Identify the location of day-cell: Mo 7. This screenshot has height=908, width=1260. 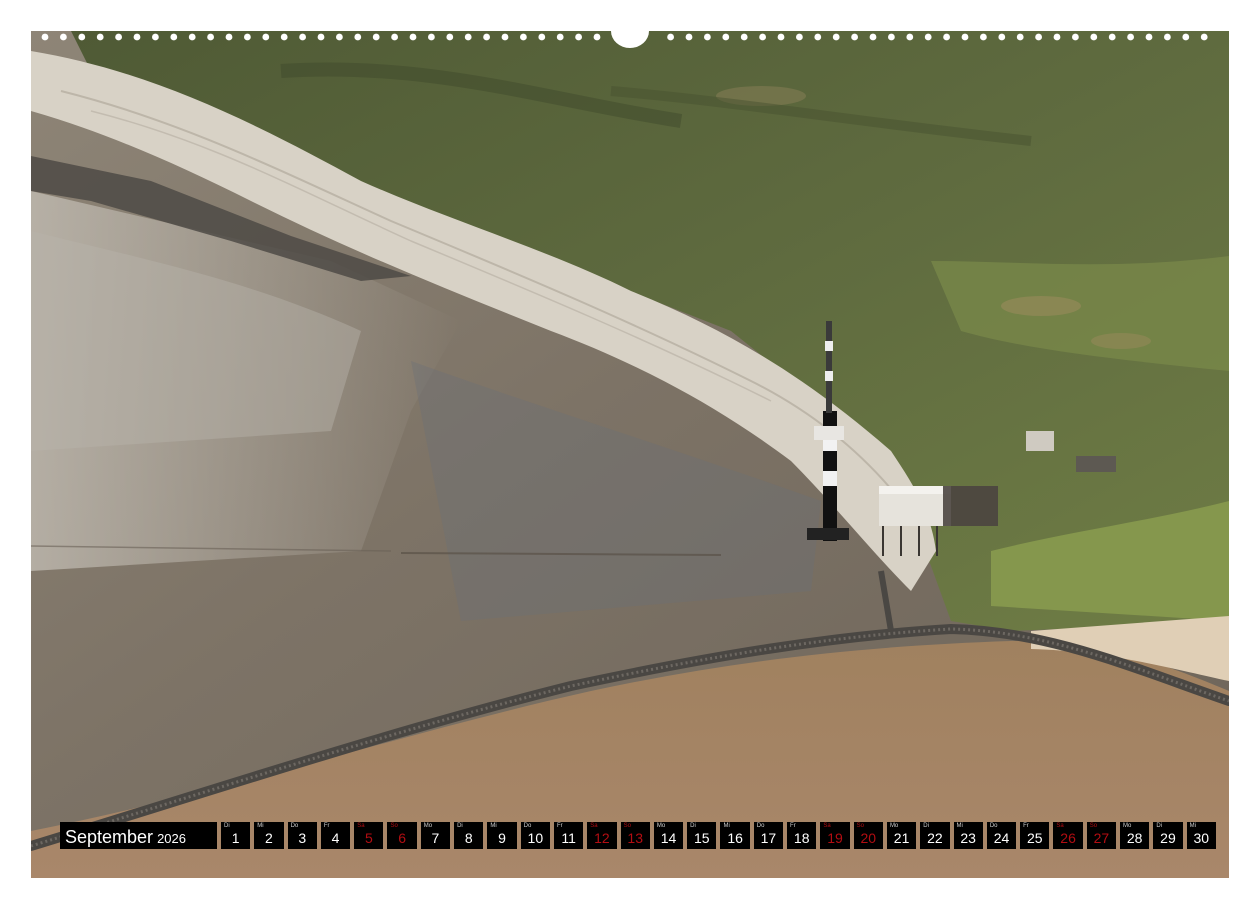
(435, 835).